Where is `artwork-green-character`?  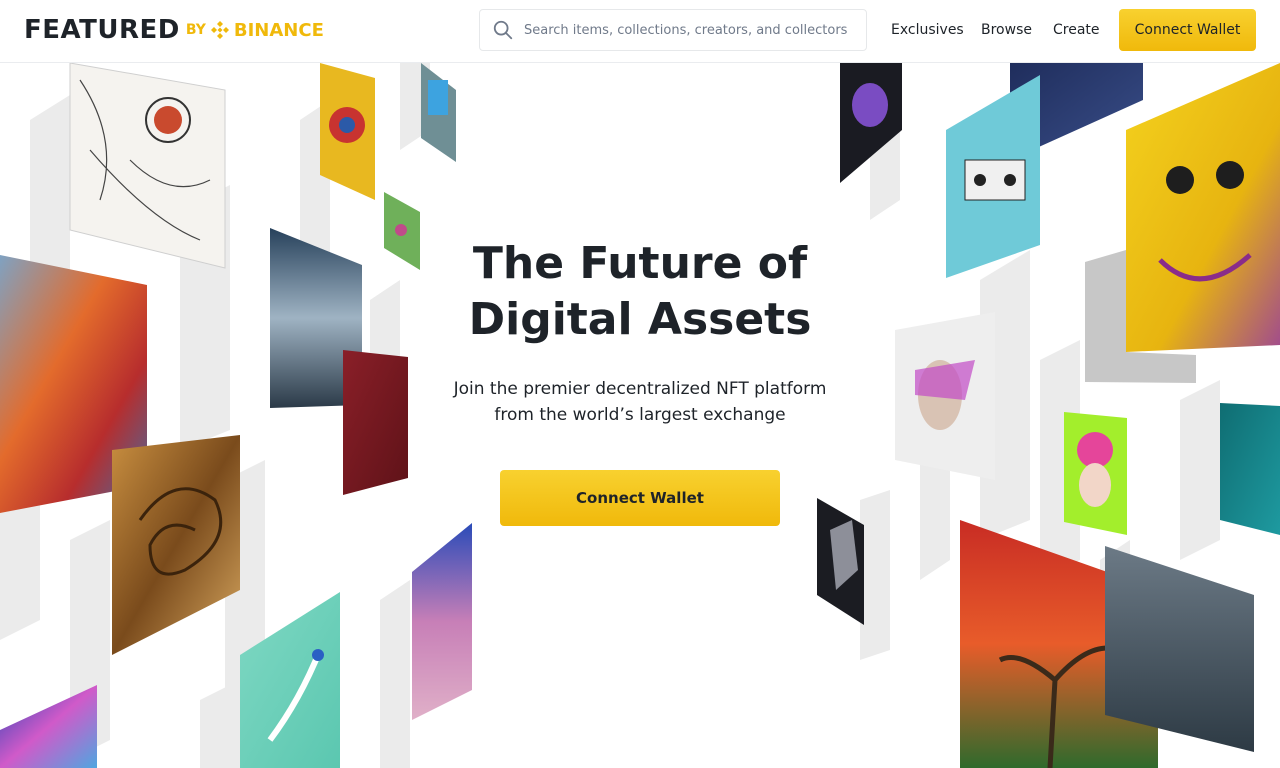 artwork-green-character is located at coordinates (1095, 473).